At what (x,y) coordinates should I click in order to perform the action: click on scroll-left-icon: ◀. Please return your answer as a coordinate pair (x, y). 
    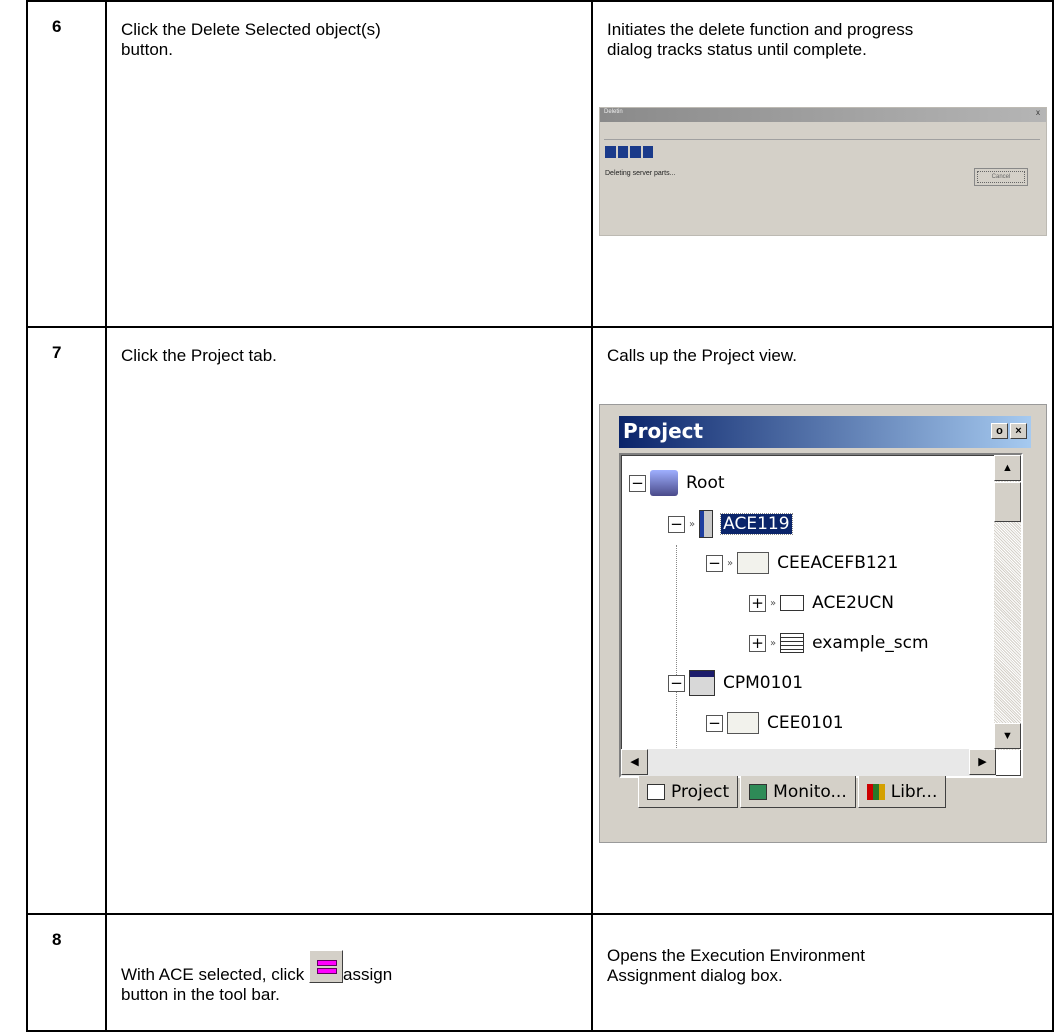
    Looking at the image, I should click on (634, 762).